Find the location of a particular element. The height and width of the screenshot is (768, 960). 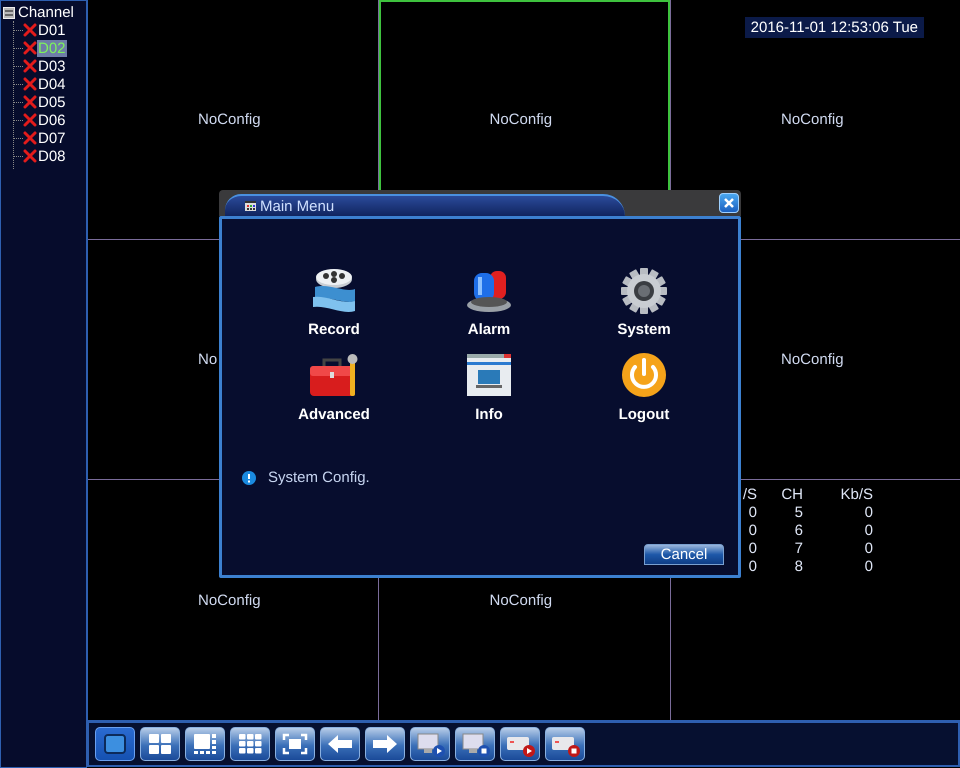

right-arrow-icon is located at coordinates (385, 744).